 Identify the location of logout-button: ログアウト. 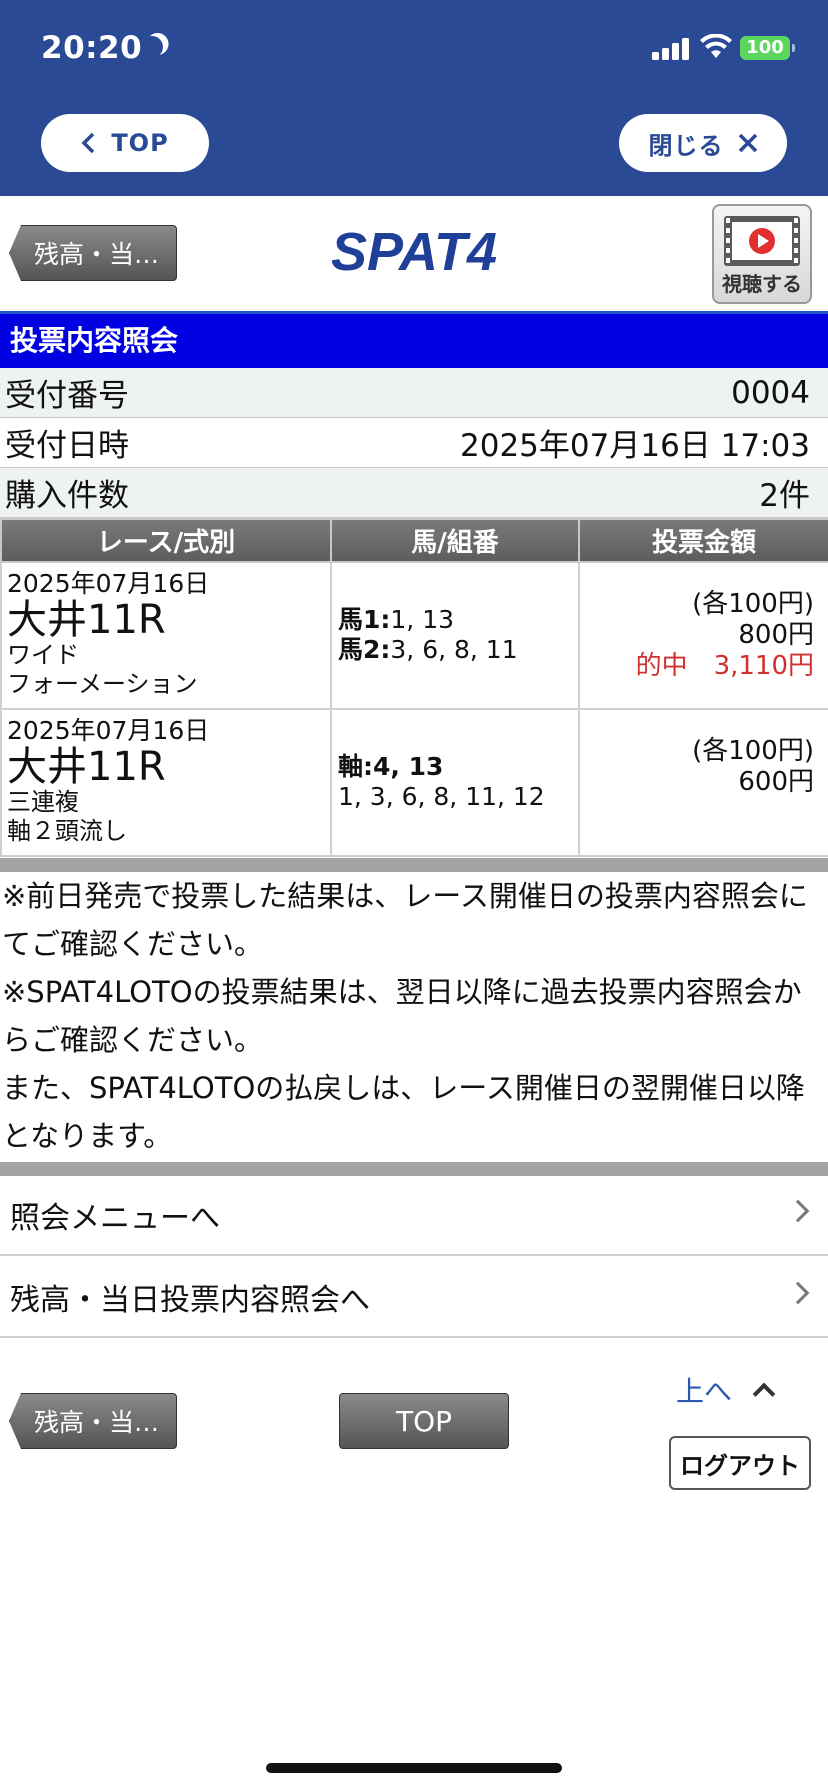
(740, 1463).